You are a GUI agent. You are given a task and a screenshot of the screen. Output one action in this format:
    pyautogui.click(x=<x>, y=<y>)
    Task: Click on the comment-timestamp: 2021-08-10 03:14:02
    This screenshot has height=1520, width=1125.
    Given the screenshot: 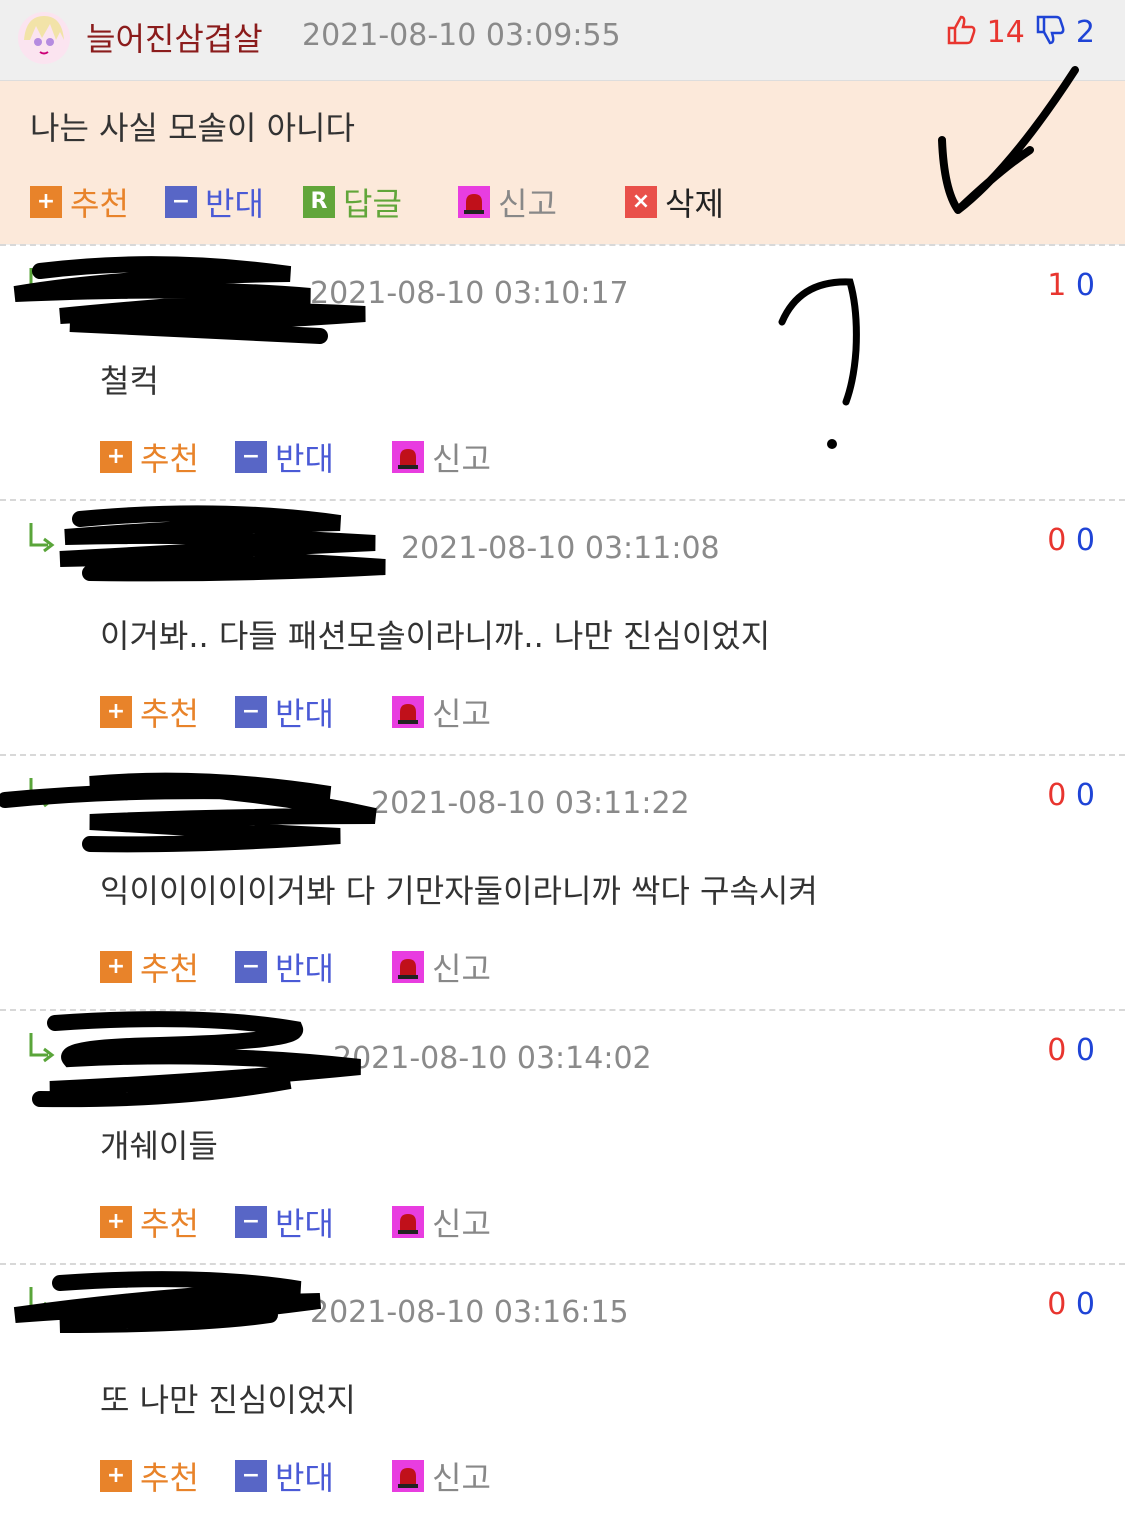 What is the action you would take?
    pyautogui.click(x=492, y=1058)
    